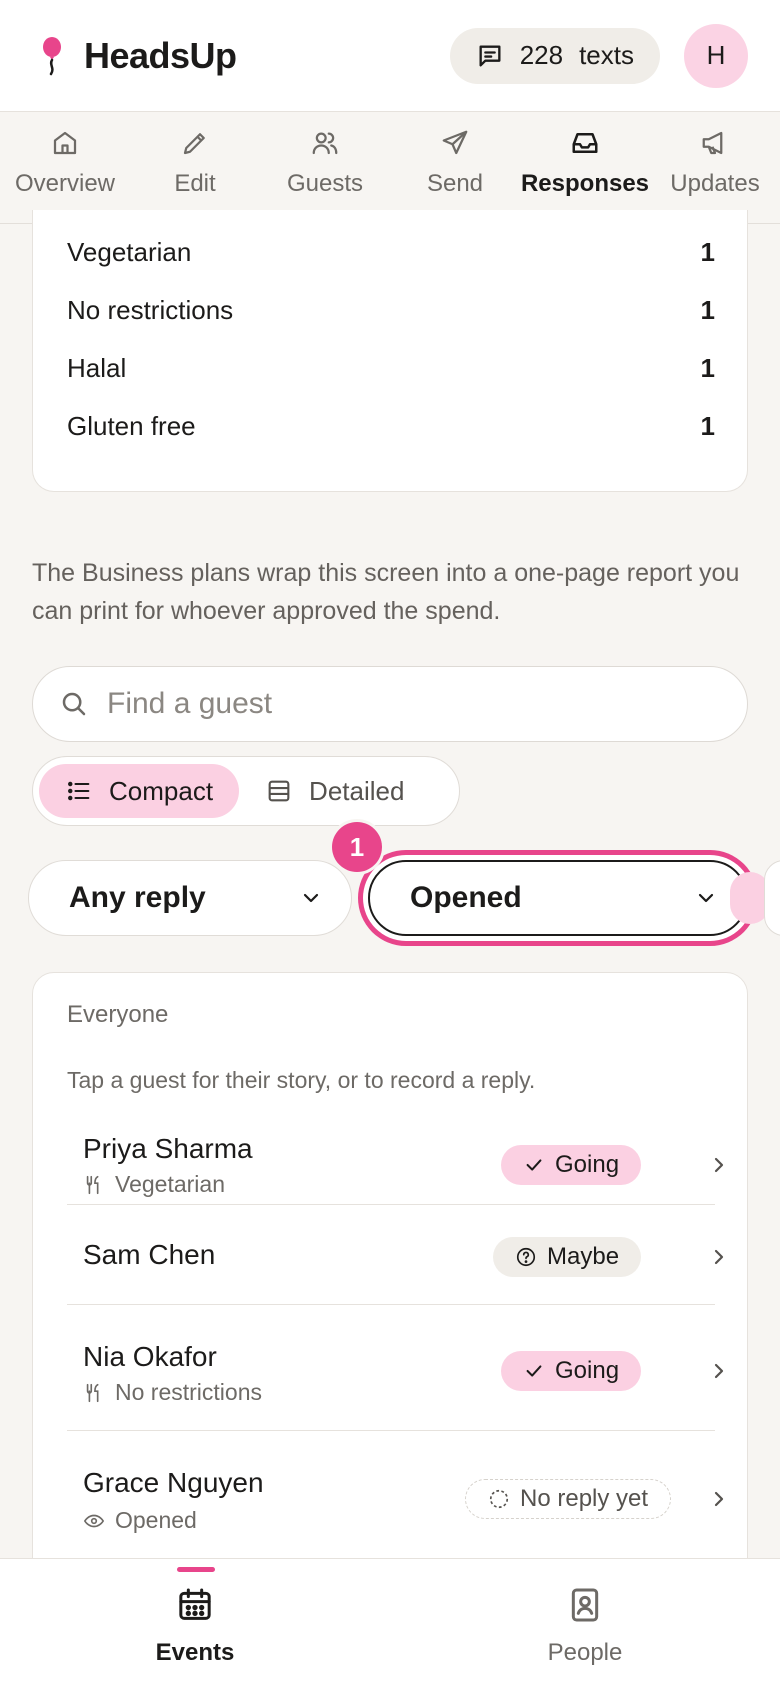 Image resolution: width=780 pixels, height=1688 pixels. Describe the element at coordinates (195, 143) in the screenshot. I see `pencil-icon` at that location.